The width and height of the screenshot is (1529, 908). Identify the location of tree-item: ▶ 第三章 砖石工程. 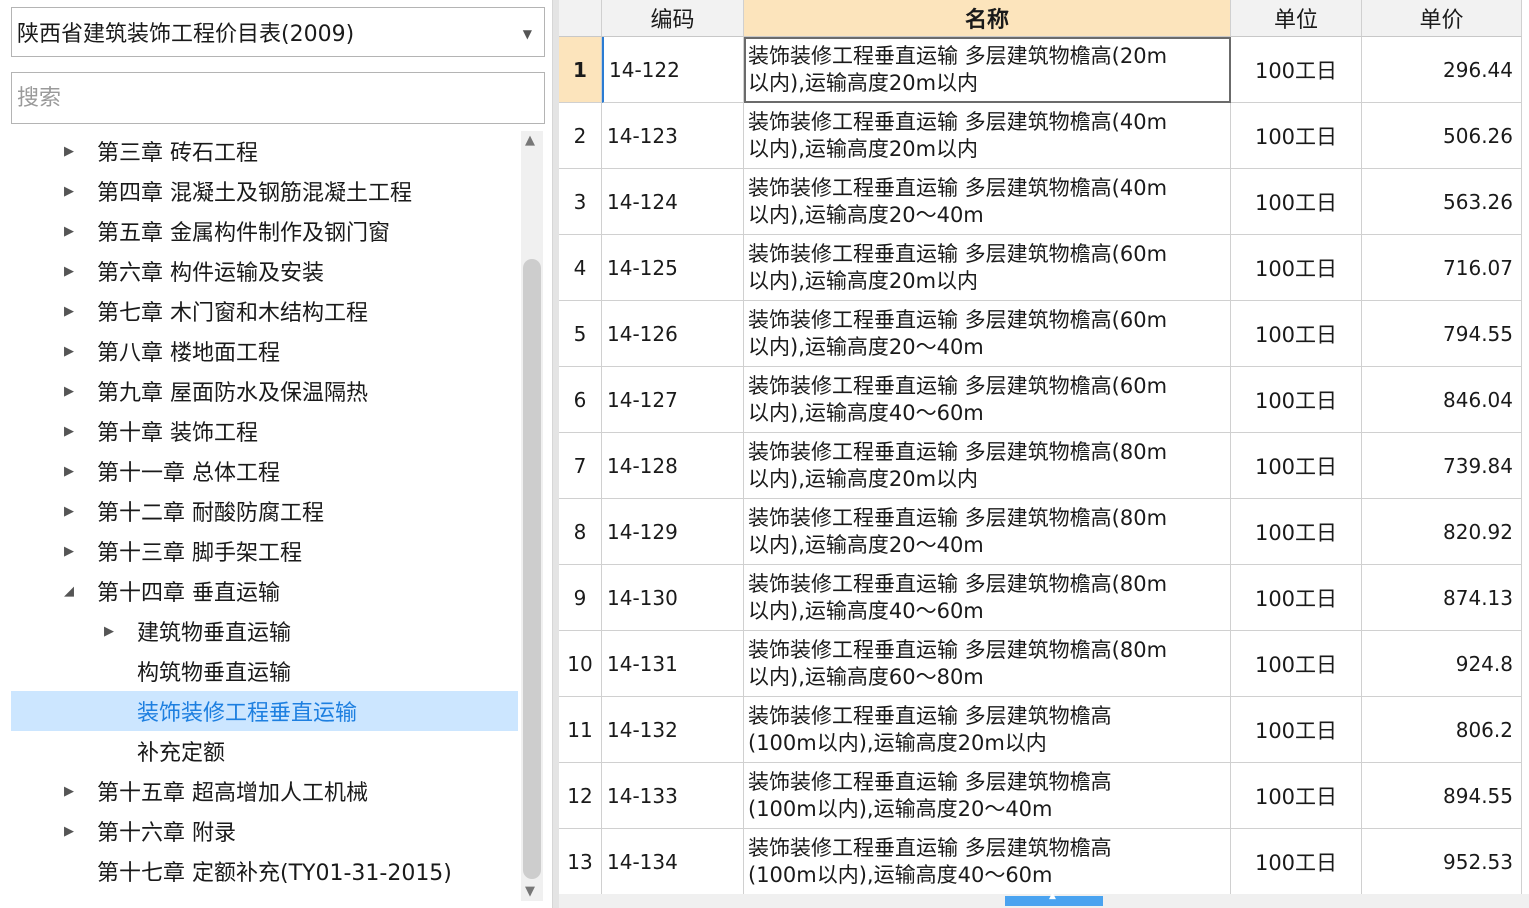
(264, 151).